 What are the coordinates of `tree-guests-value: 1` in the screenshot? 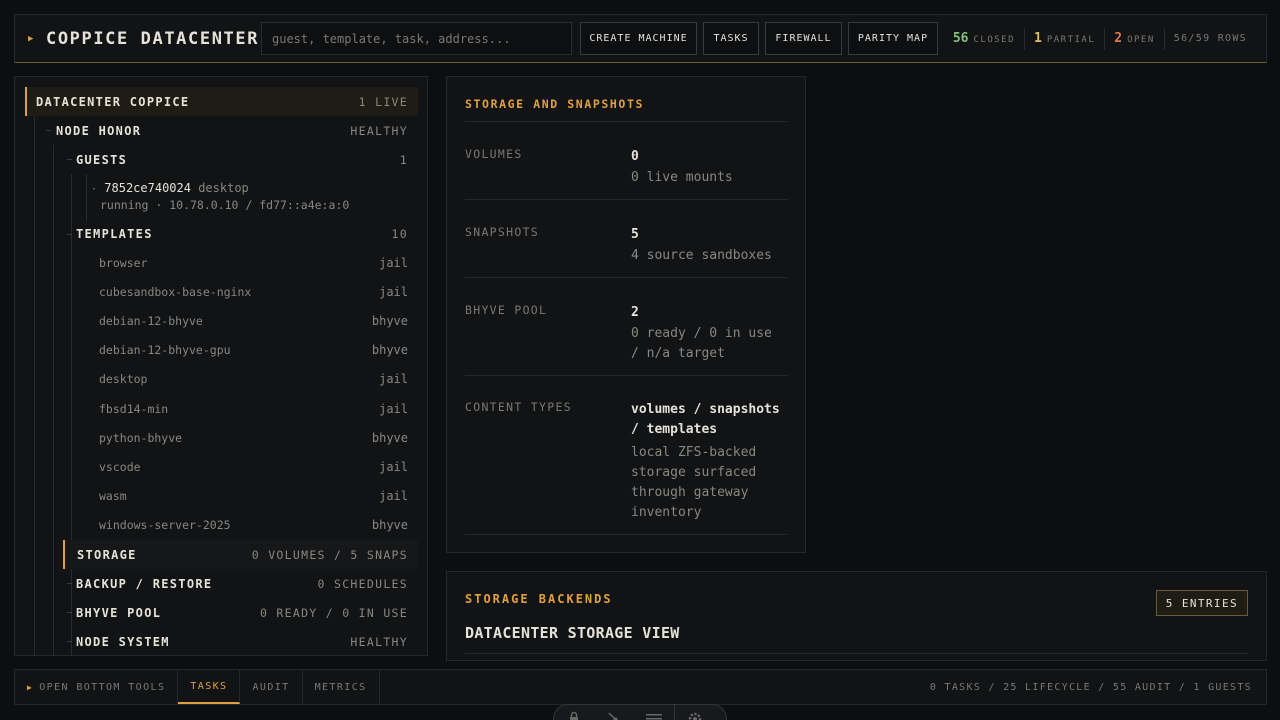 It's located at (403, 159).